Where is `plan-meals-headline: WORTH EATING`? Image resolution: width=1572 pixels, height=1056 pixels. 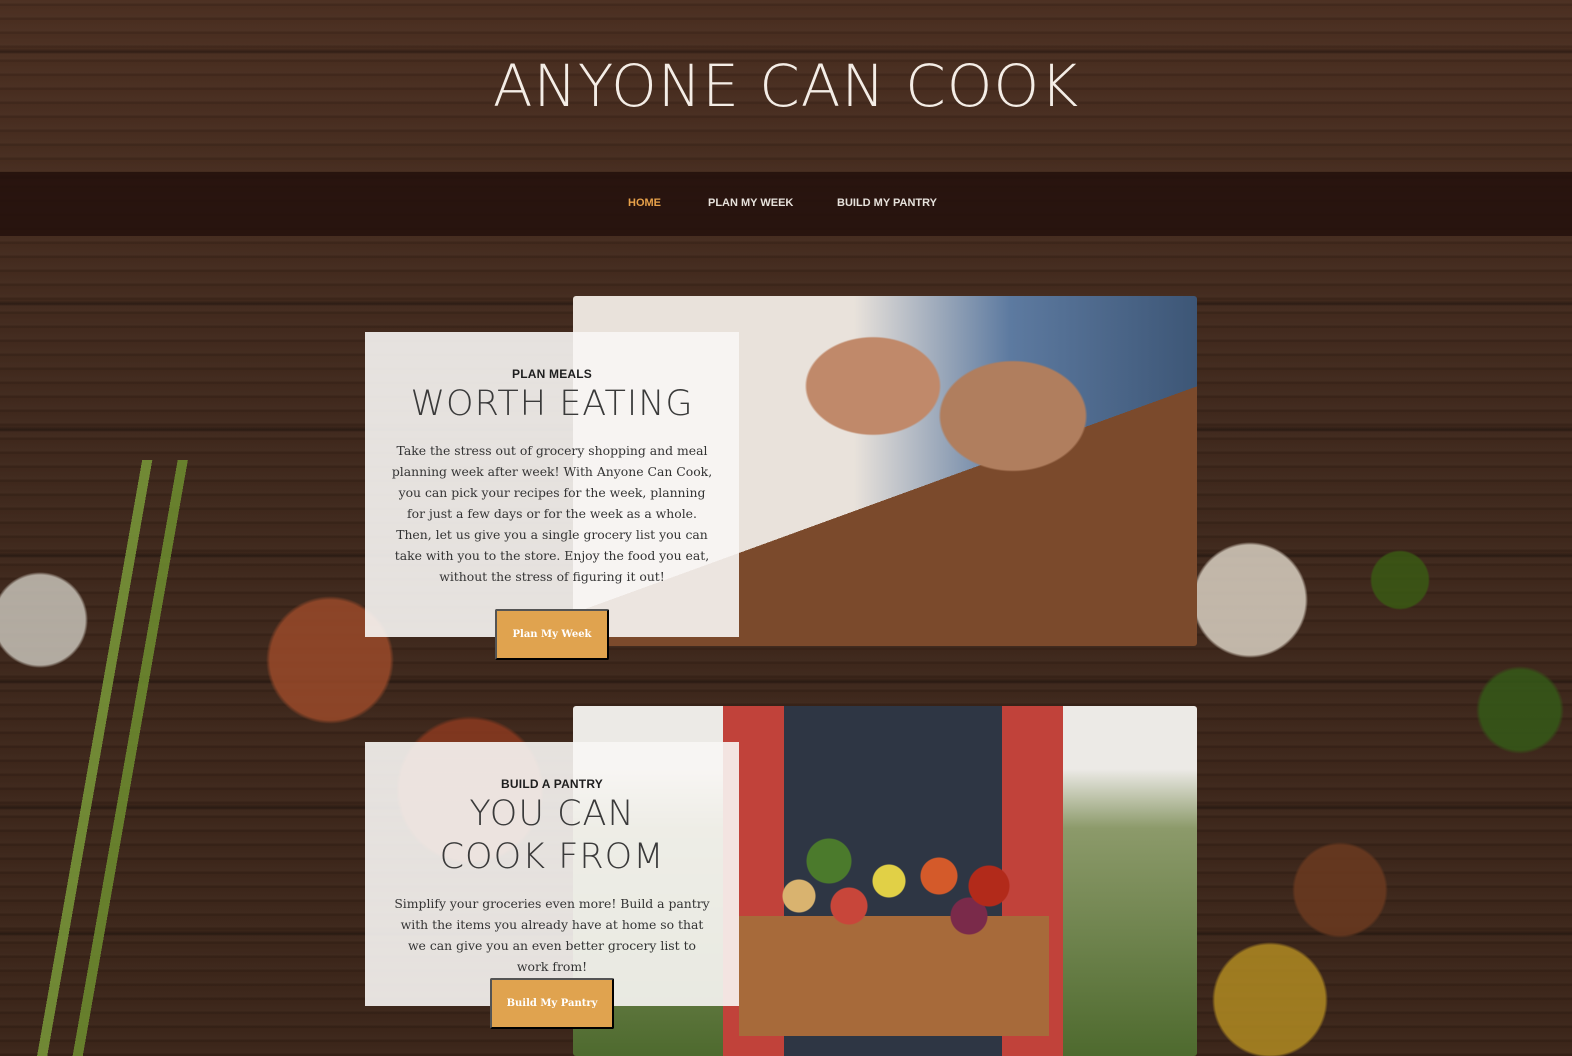 plan-meals-headline: WORTH EATING is located at coordinates (552, 404).